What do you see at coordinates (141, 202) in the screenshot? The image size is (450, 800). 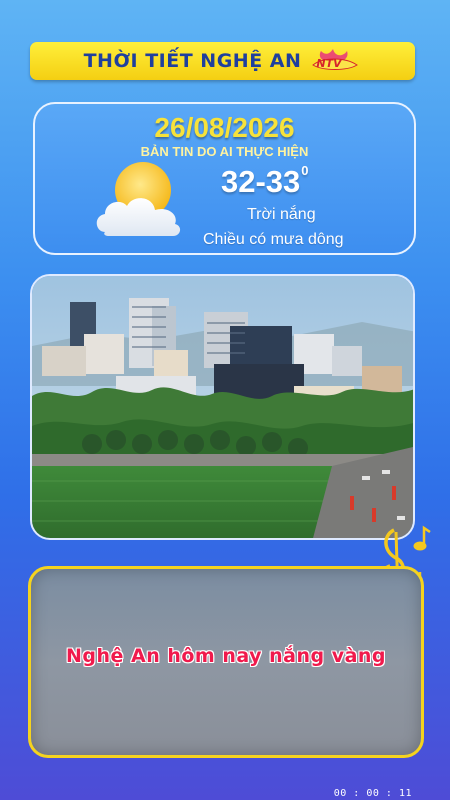 I see `sun-behind-cloud-icon` at bounding box center [141, 202].